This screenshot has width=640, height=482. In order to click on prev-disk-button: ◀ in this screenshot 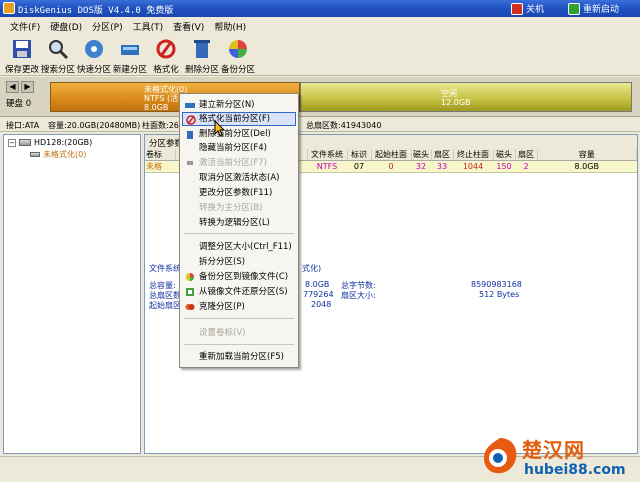, I will do `click(12, 87)`.